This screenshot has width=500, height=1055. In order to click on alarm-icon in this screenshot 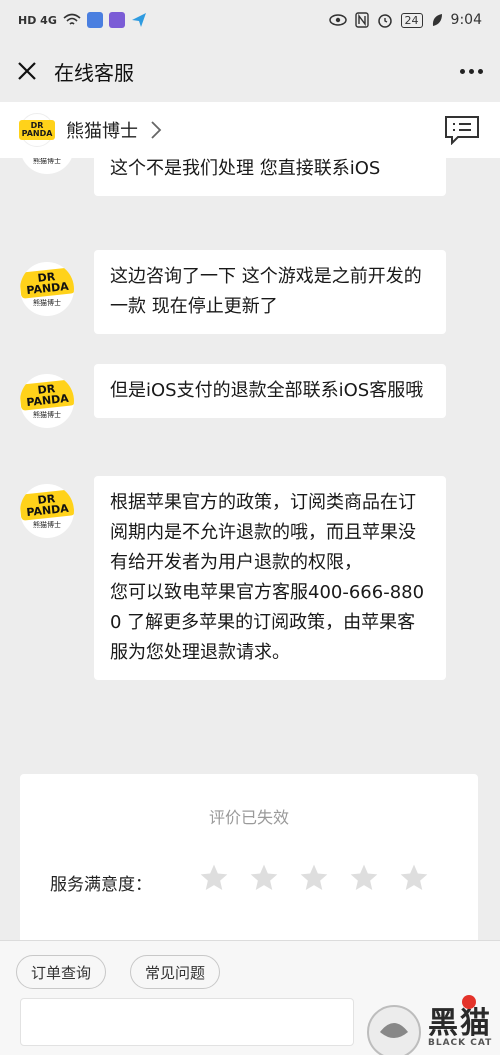, I will do `click(384, 21)`.